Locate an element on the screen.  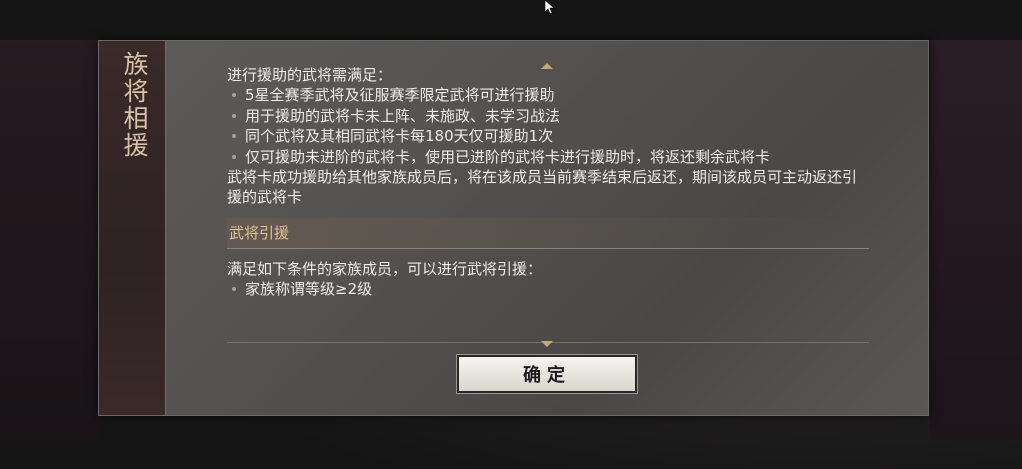
list-item: 5星全赛季武将及征服赛季限定武将可进行援助 is located at coordinates (548, 95).